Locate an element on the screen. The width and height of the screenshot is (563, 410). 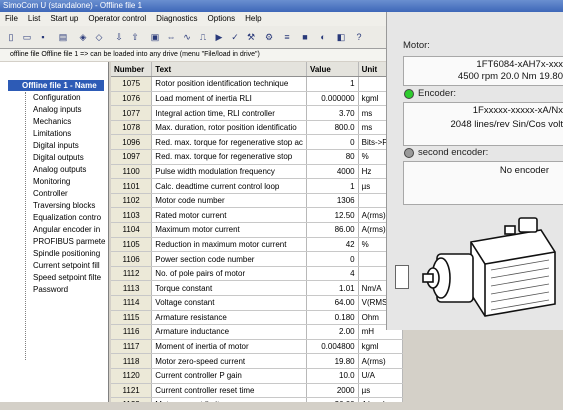
parameter-value: 1.01 is located at coordinates (332, 288).